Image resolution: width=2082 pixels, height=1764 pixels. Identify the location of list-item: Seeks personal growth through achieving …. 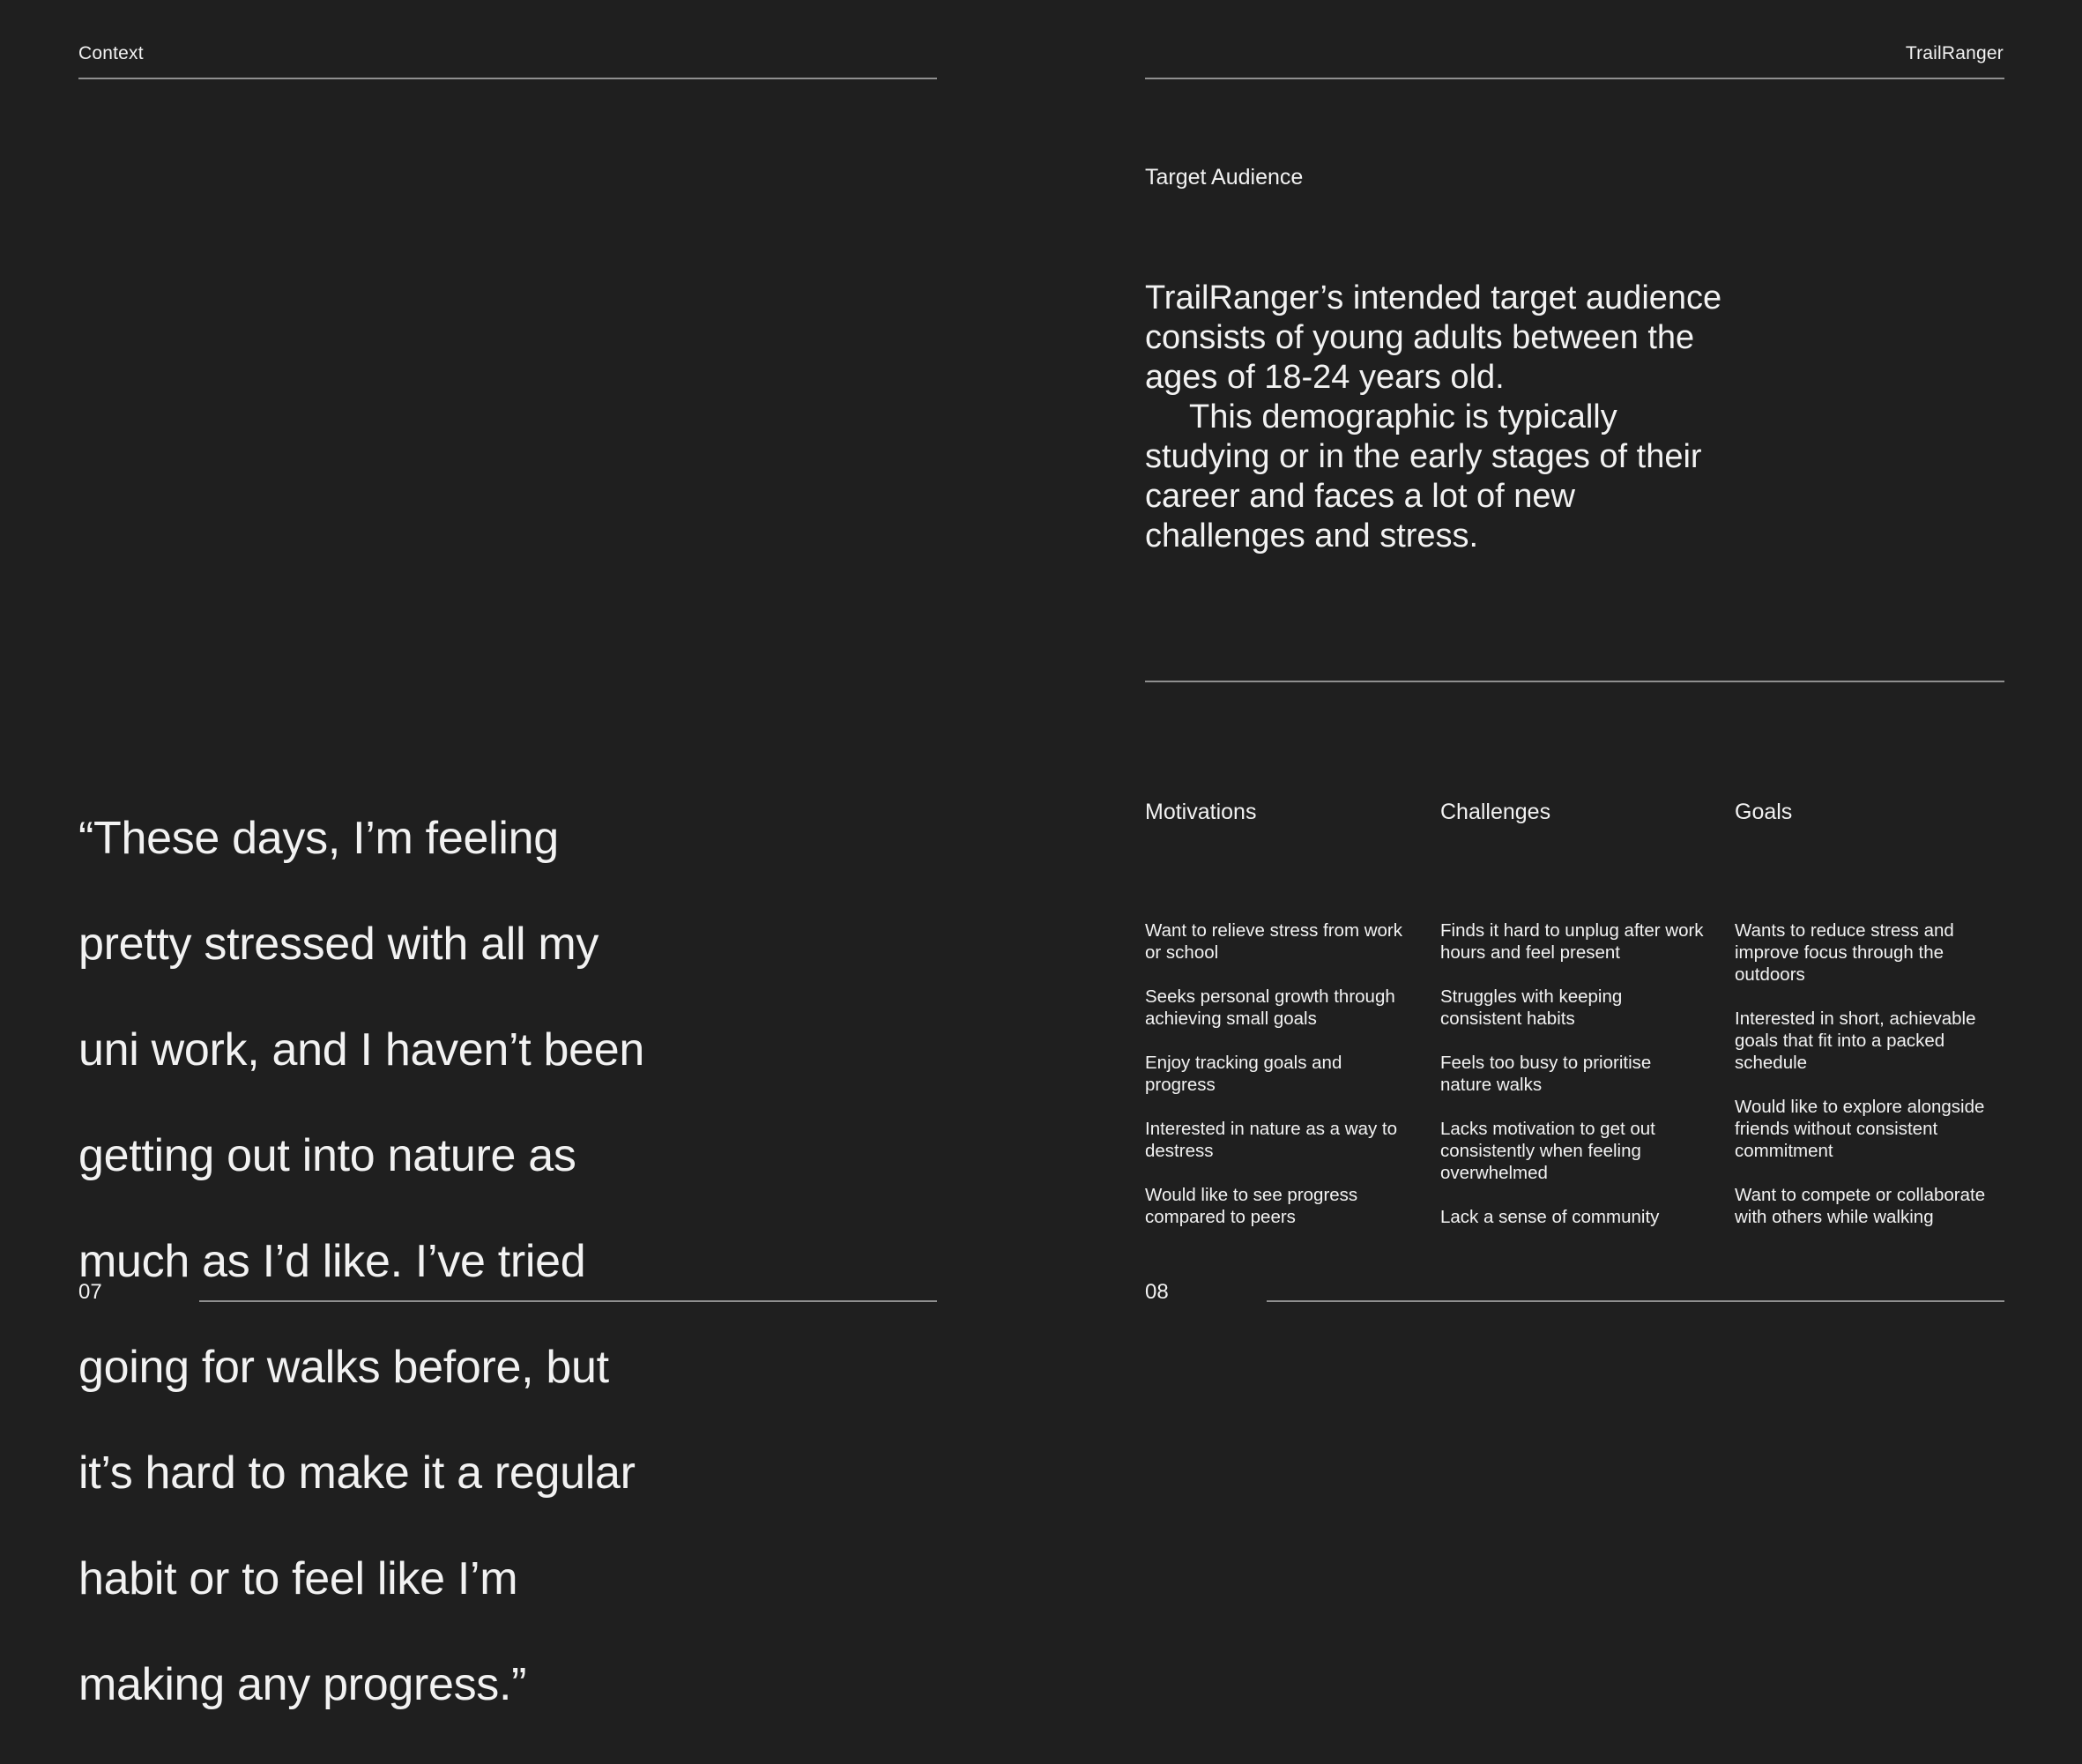
(1270, 1007).